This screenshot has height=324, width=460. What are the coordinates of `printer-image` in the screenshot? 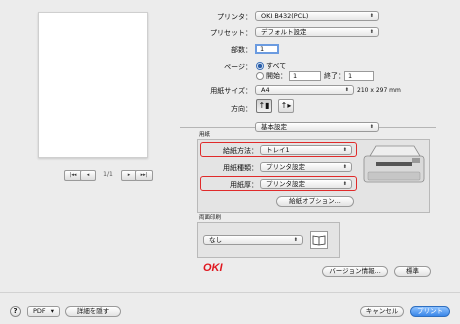 It's located at (394, 164).